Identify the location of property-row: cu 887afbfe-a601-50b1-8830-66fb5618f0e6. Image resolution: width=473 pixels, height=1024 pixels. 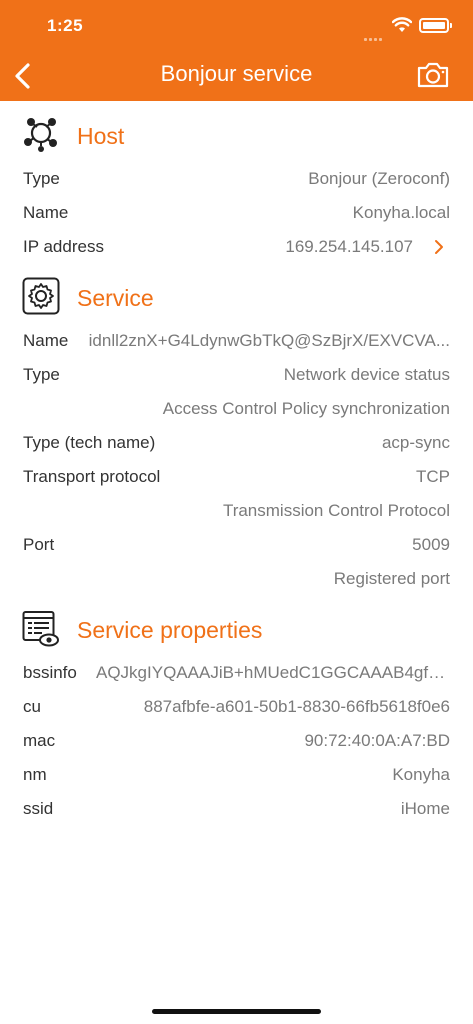
(236, 706).